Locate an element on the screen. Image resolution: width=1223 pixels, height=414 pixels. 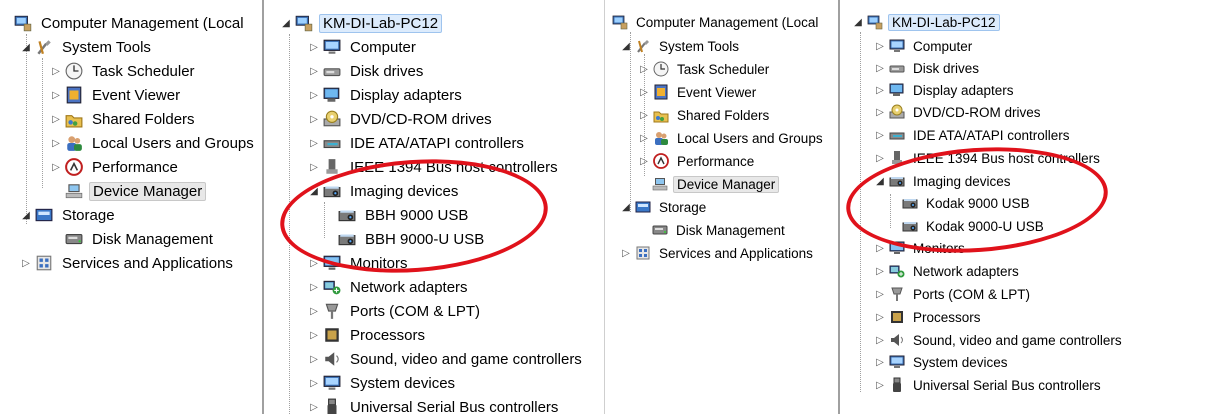
tree-label: System Tools is located at coordinates (106, 47).